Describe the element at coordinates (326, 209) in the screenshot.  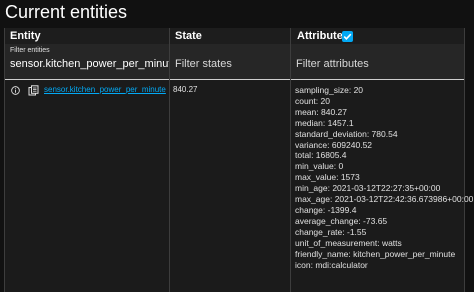
I see `attribute-item: change: -1399.4` at that location.